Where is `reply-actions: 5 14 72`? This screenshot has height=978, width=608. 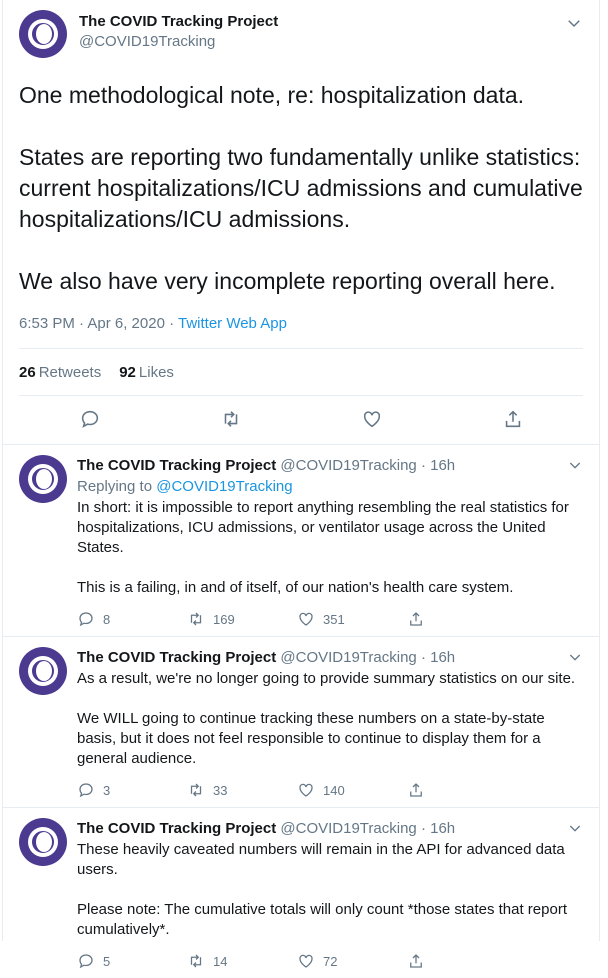
reply-actions: 5 14 72 is located at coordinates (297, 961).